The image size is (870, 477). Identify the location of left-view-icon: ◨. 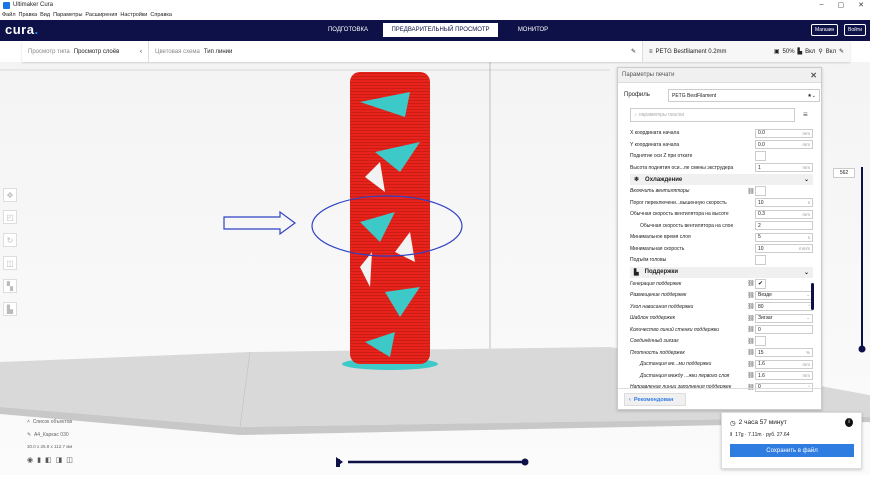
(59, 460).